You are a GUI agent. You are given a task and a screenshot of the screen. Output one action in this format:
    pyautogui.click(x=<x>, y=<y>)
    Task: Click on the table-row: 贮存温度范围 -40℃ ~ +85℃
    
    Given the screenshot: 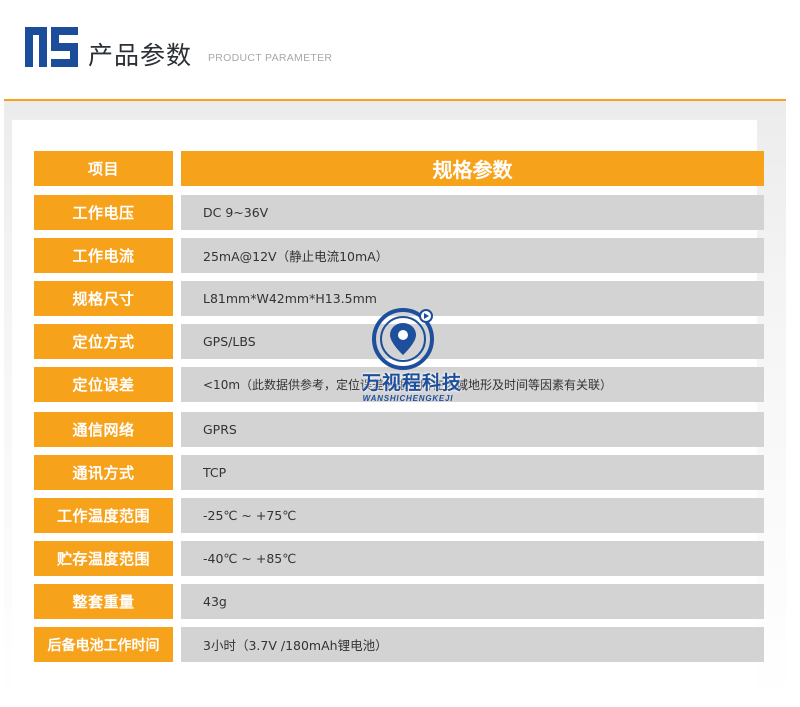 What is the action you would take?
    pyautogui.click(x=399, y=558)
    